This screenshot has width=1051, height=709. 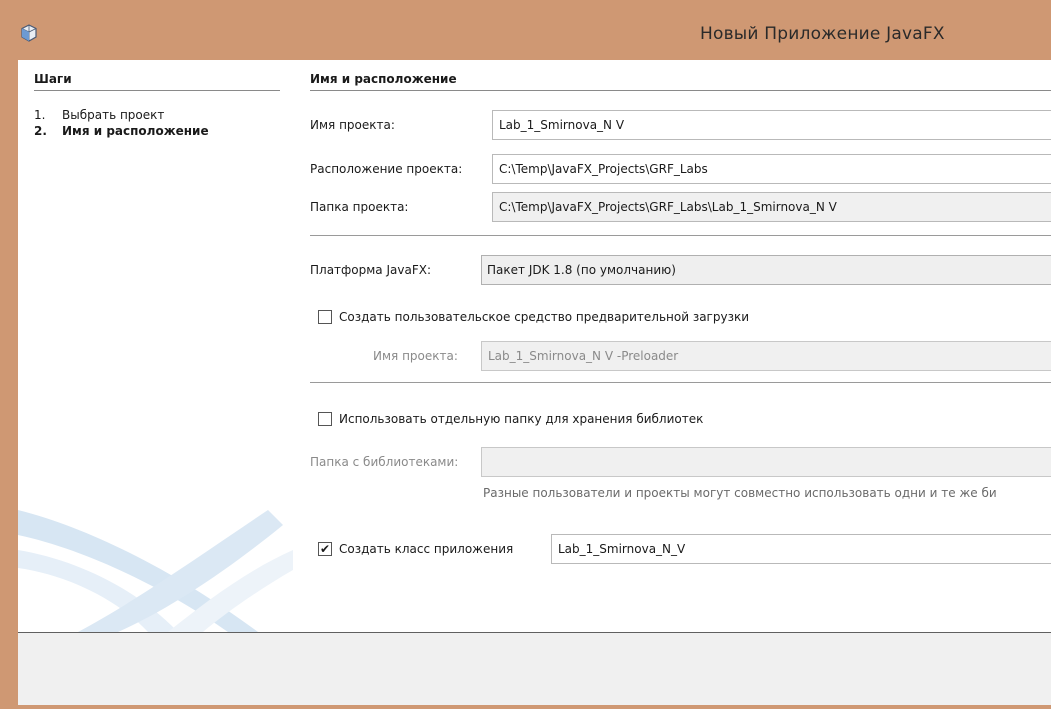 I want to click on project-location-input: C:\Temp\JavaFX_Projects\GRF_Labs, so click(x=771, y=169).